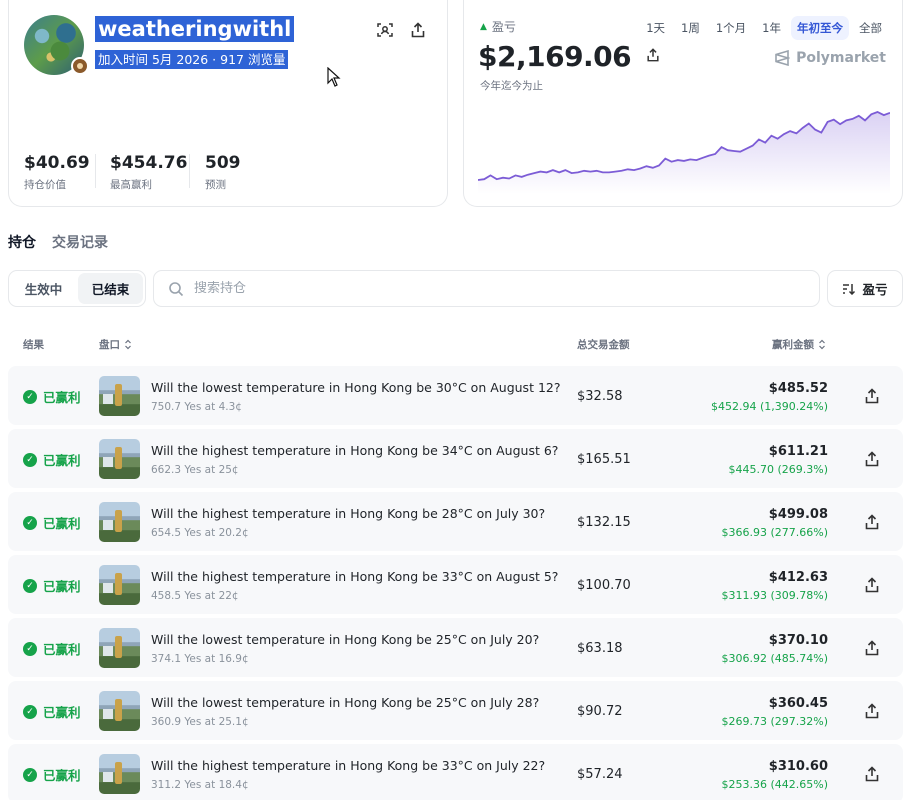  Describe the element at coordinates (474, 288) in the screenshot. I see `search-input` at that location.